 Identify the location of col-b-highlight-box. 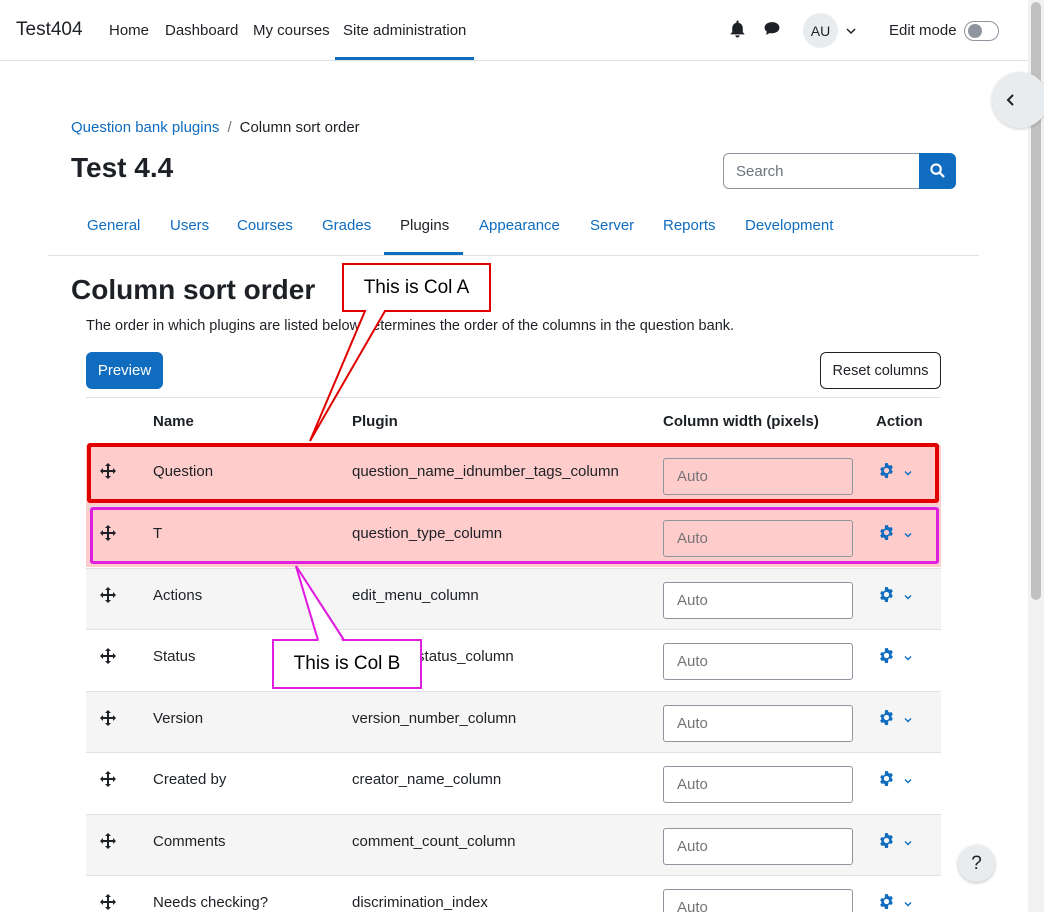
(514, 535).